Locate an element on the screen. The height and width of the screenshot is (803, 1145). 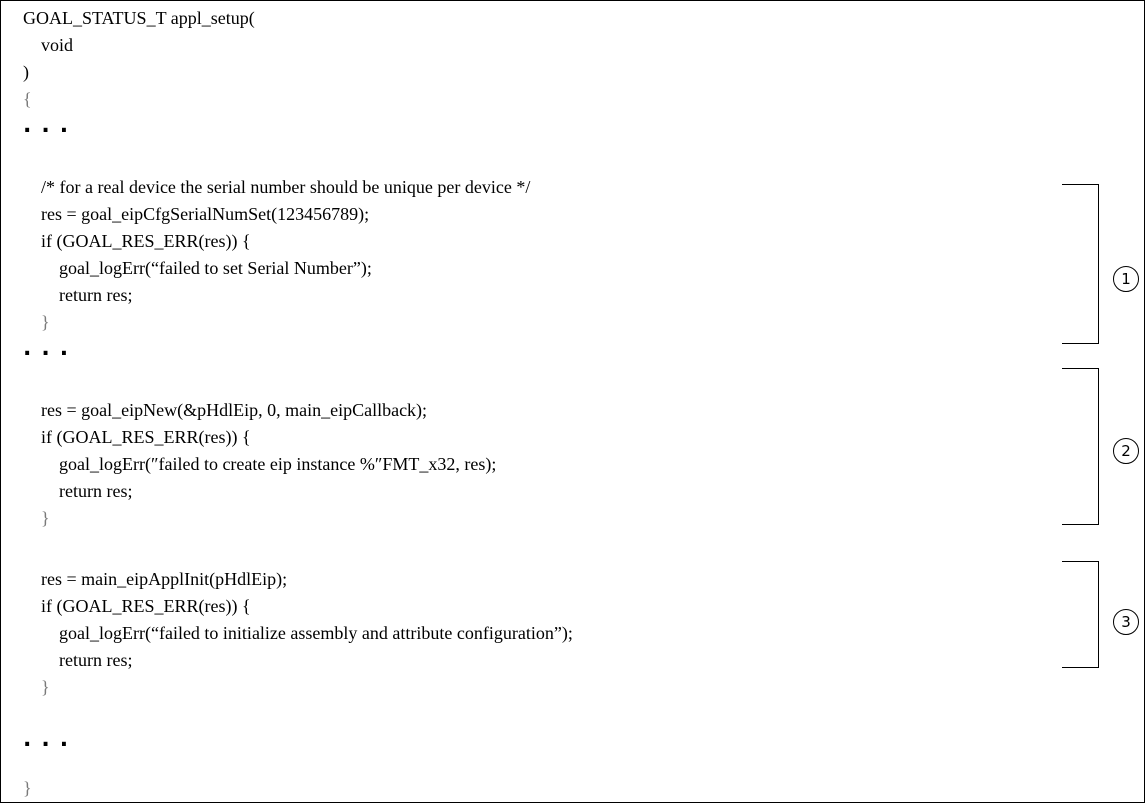
appl-init-call: res = main_eipApplInit(pHdlEip); is located at coordinates (155, 579).